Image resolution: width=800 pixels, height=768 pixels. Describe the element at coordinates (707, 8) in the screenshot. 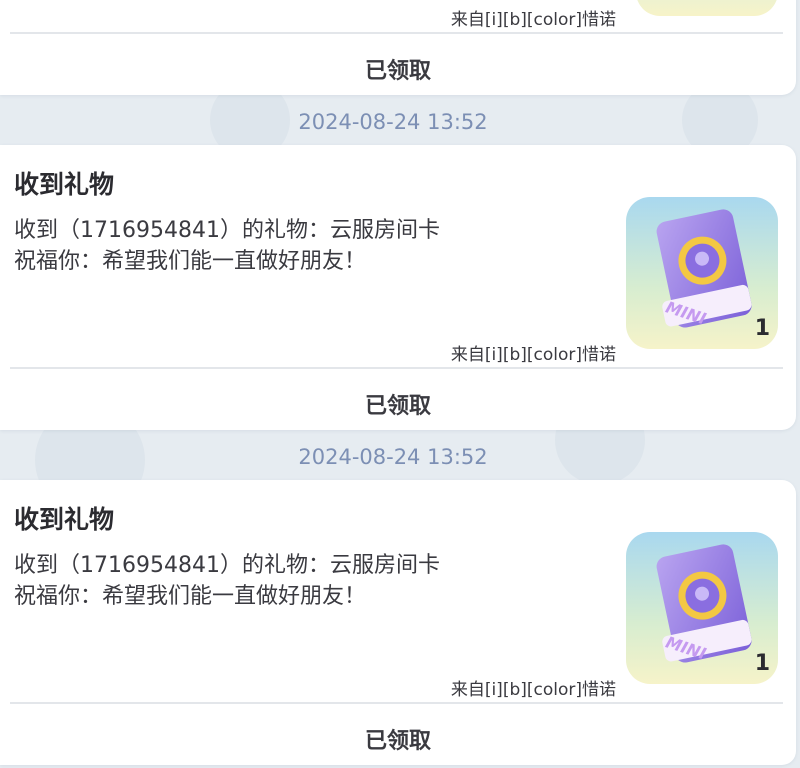

I see `gift-tile` at that location.